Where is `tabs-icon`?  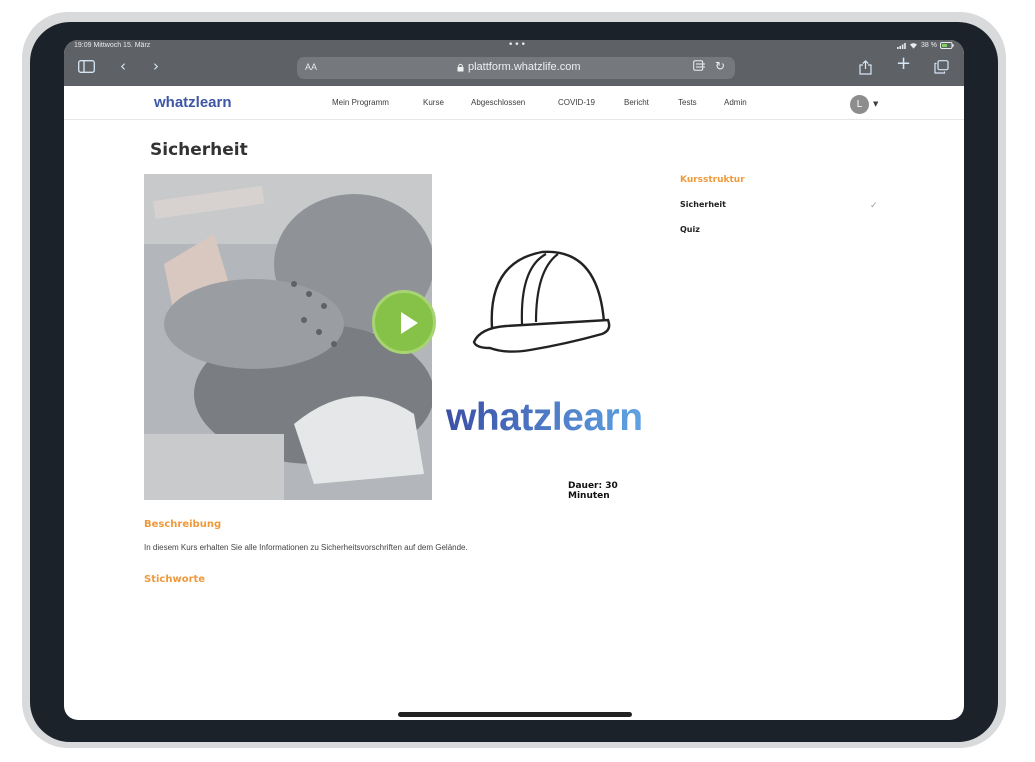 tabs-icon is located at coordinates (941, 68).